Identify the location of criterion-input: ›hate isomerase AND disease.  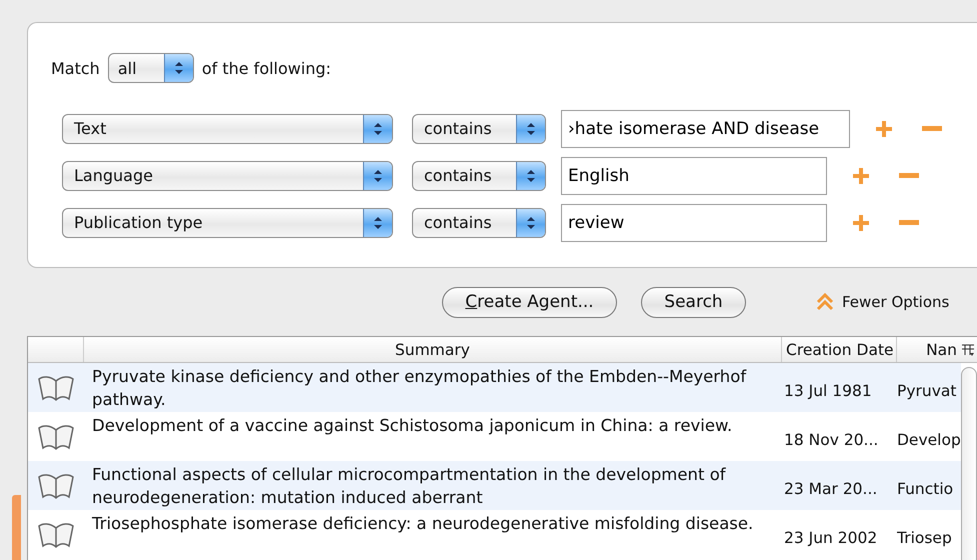
(705, 129).